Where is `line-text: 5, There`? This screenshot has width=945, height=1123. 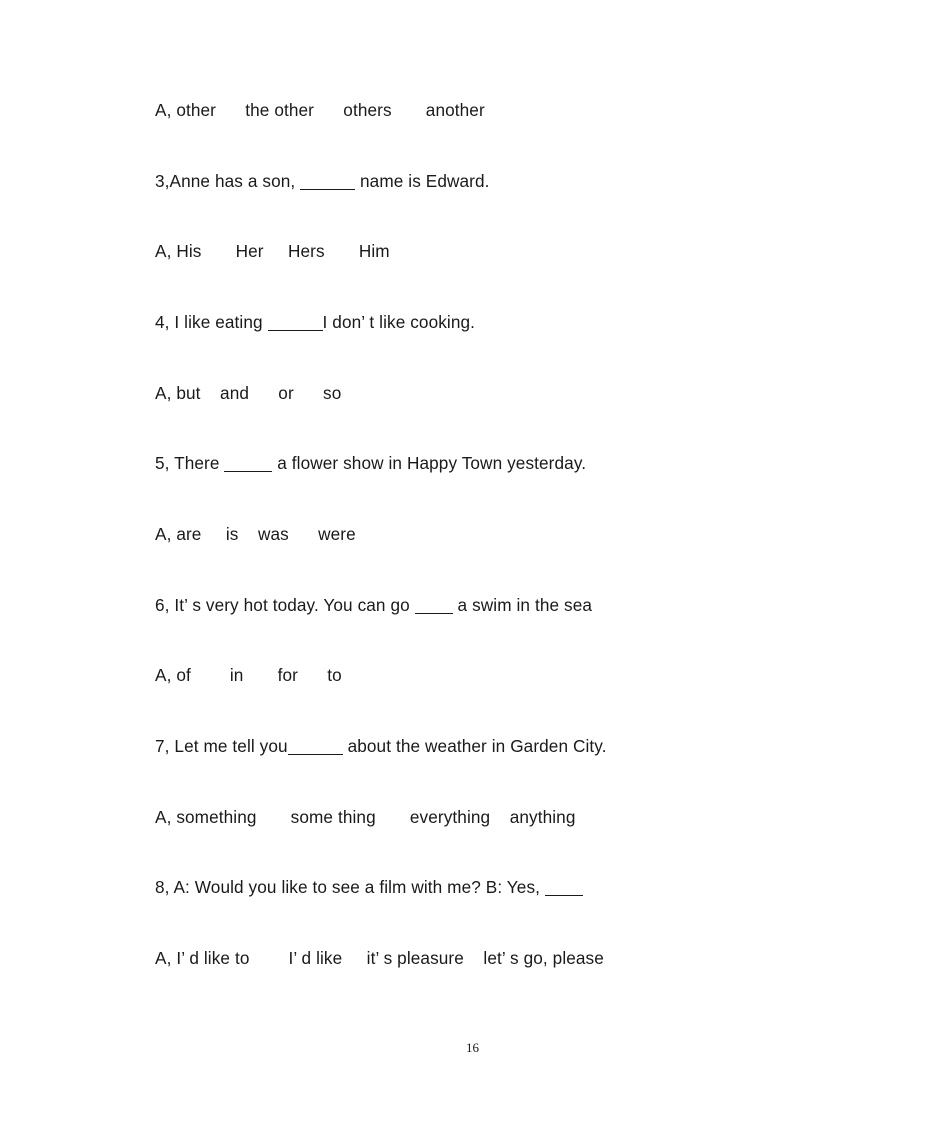
line-text: 5, There is located at coordinates (190, 463).